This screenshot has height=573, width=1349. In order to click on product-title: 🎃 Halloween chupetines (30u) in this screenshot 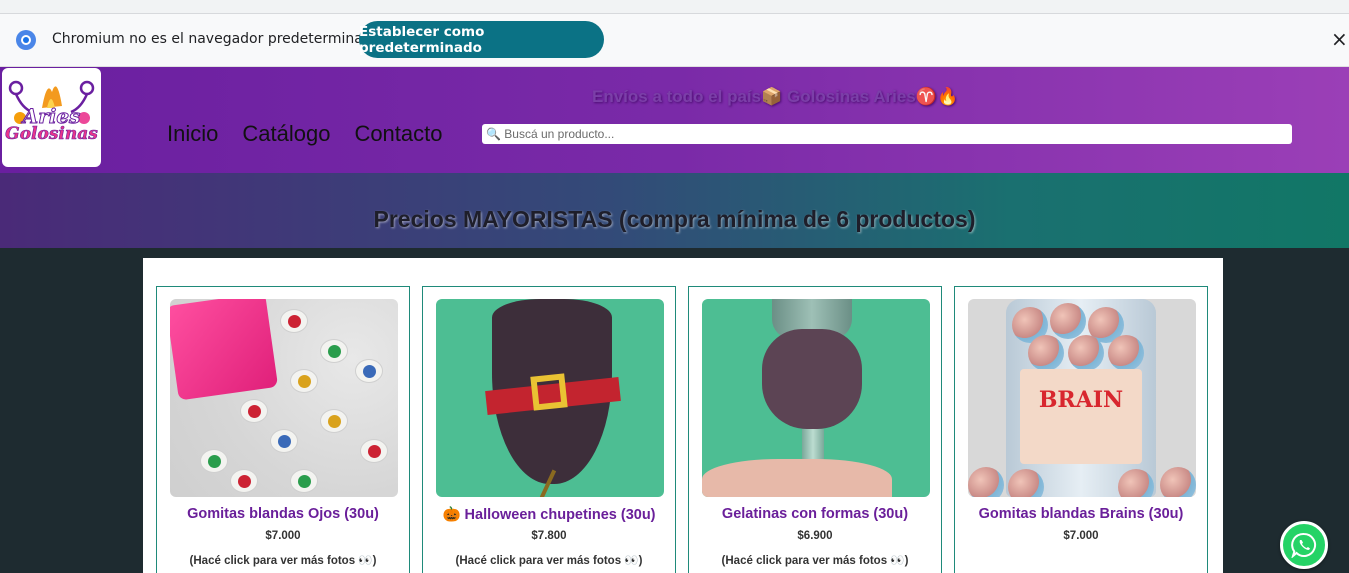, I will do `click(549, 514)`.